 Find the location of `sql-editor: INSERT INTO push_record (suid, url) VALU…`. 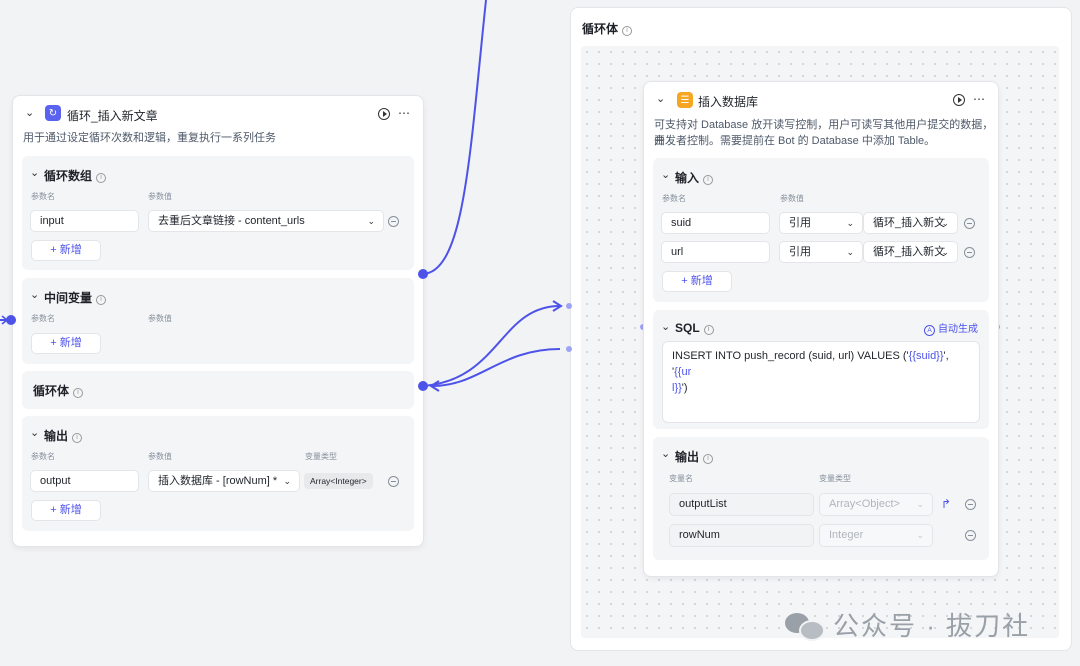

sql-editor: INSERT INTO push_record (suid, url) VALU… is located at coordinates (821, 382).